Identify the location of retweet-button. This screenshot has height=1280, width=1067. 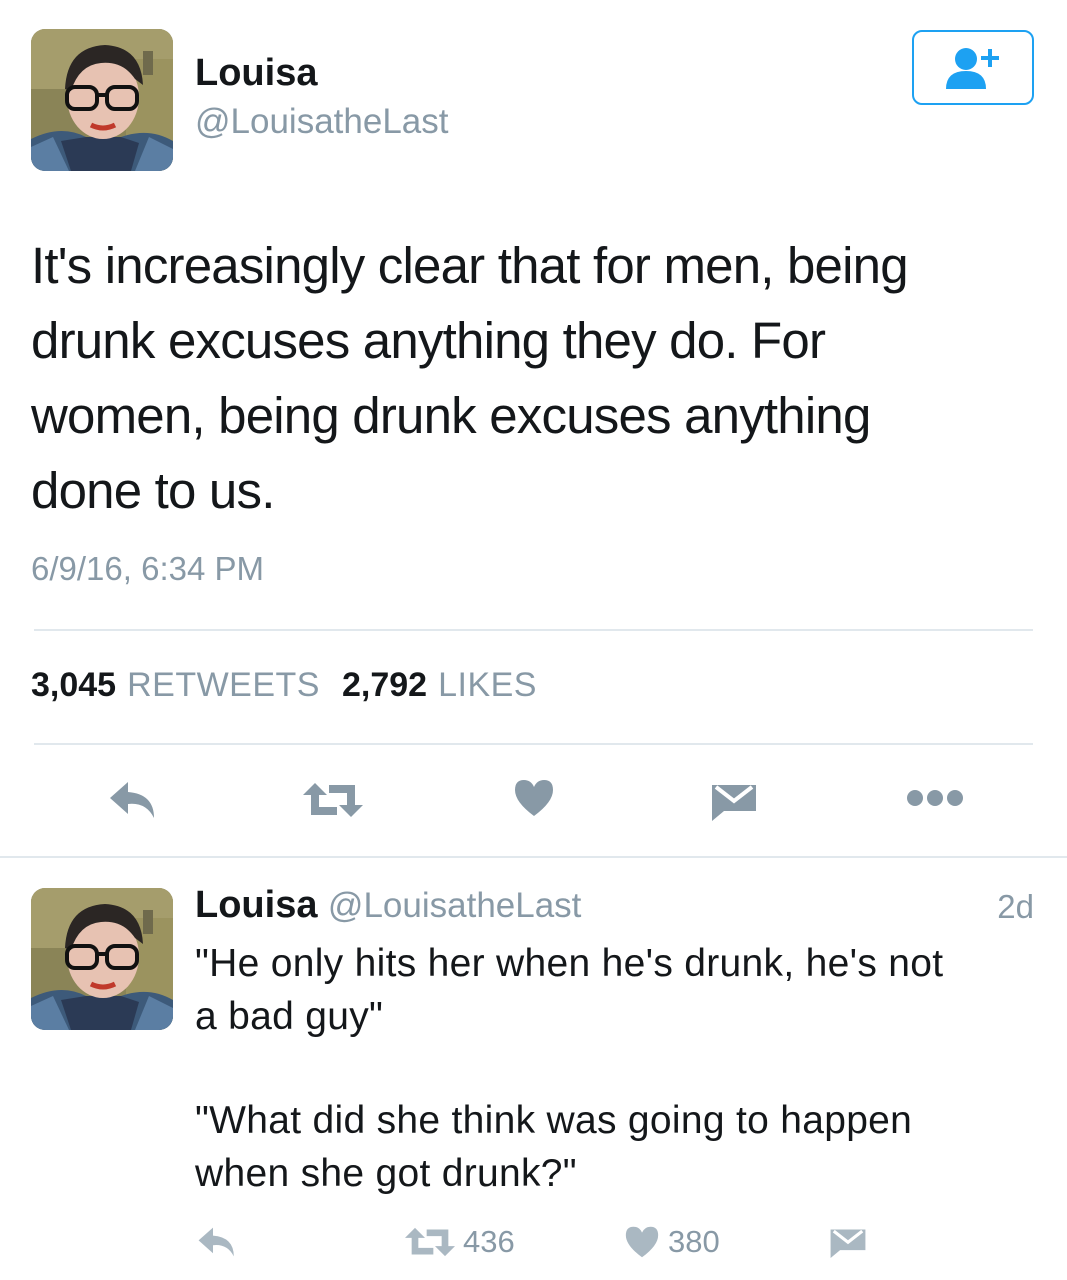
(333, 800).